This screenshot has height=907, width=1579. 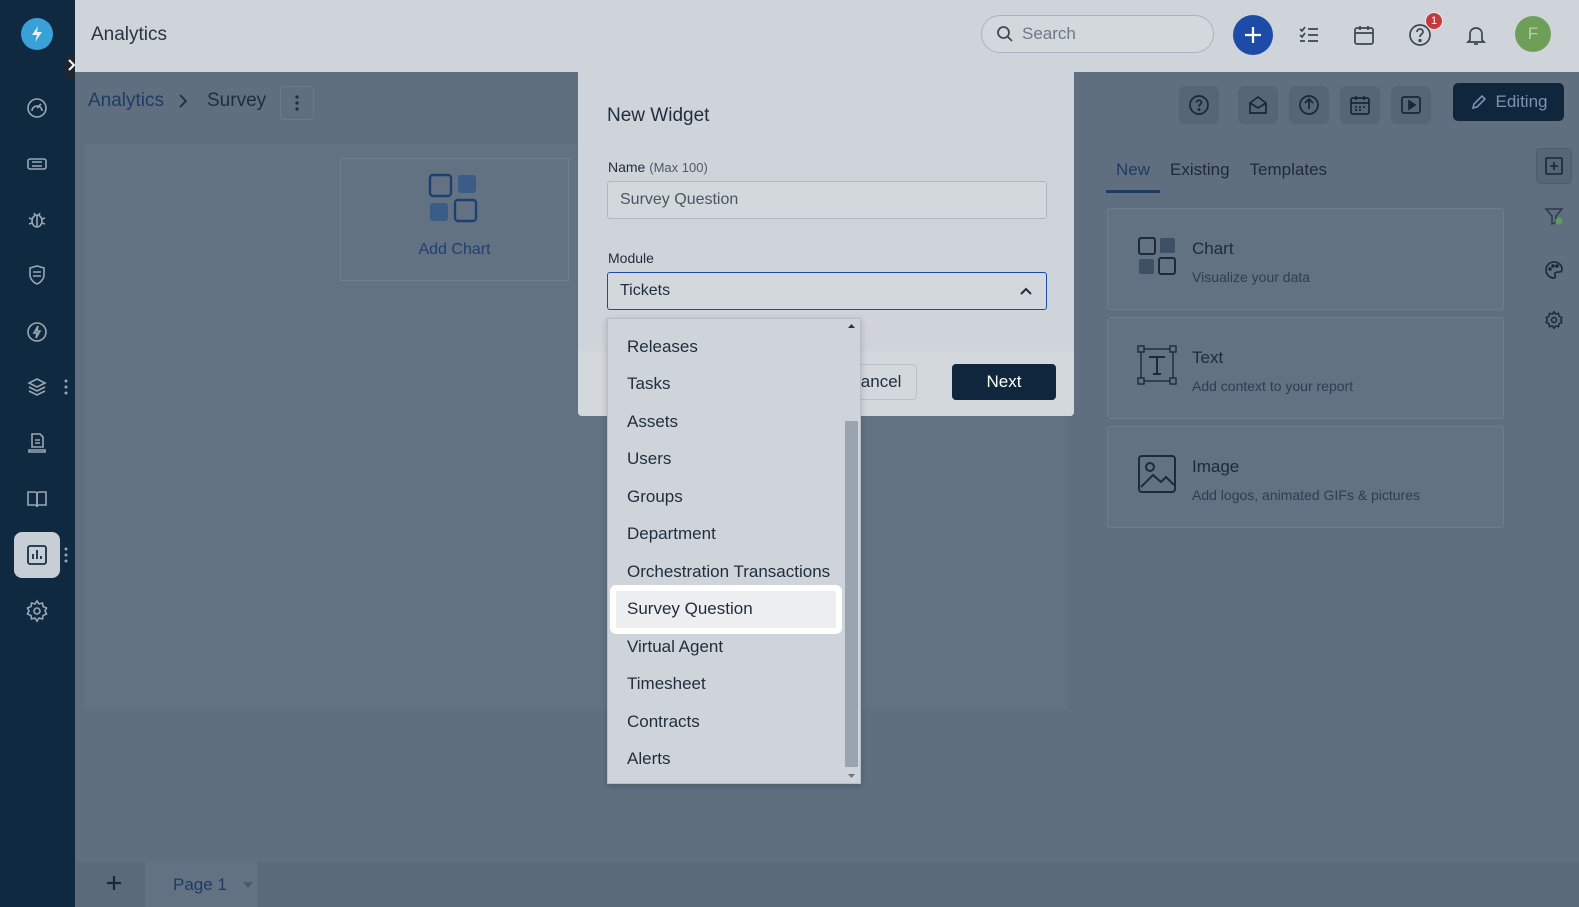 What do you see at coordinates (678, 167) in the screenshot?
I see `name-hint-text: (Max 100)` at bounding box center [678, 167].